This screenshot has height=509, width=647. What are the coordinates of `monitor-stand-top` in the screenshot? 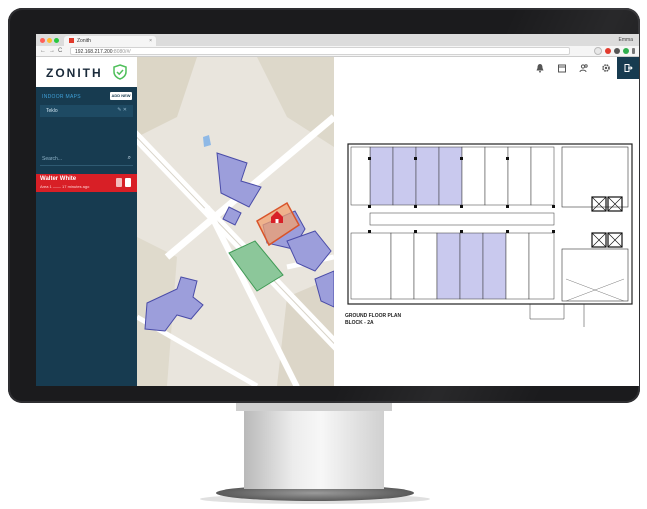 It's located at (314, 407).